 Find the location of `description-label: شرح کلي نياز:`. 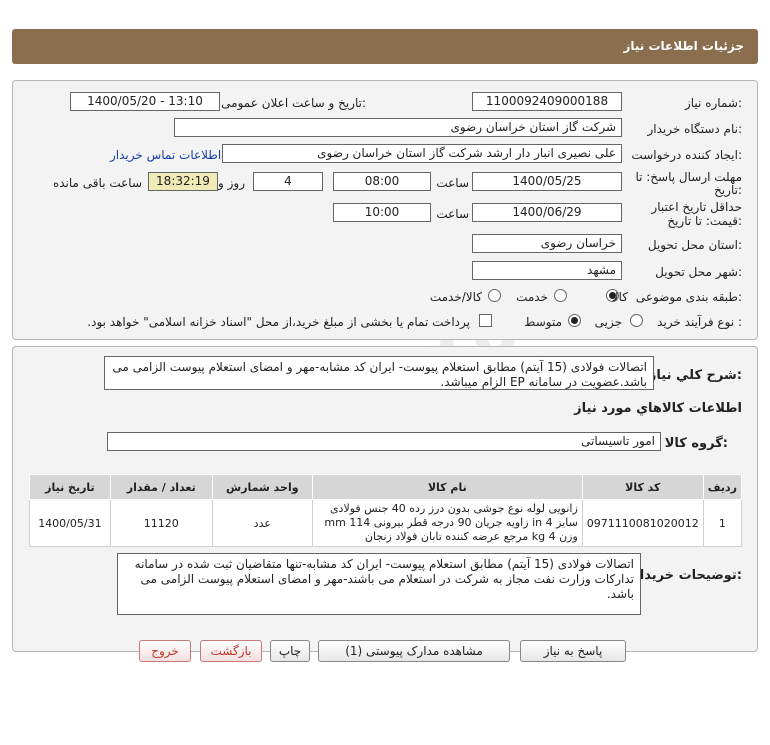

description-label: شرح کلي نياز: is located at coordinates (695, 375).